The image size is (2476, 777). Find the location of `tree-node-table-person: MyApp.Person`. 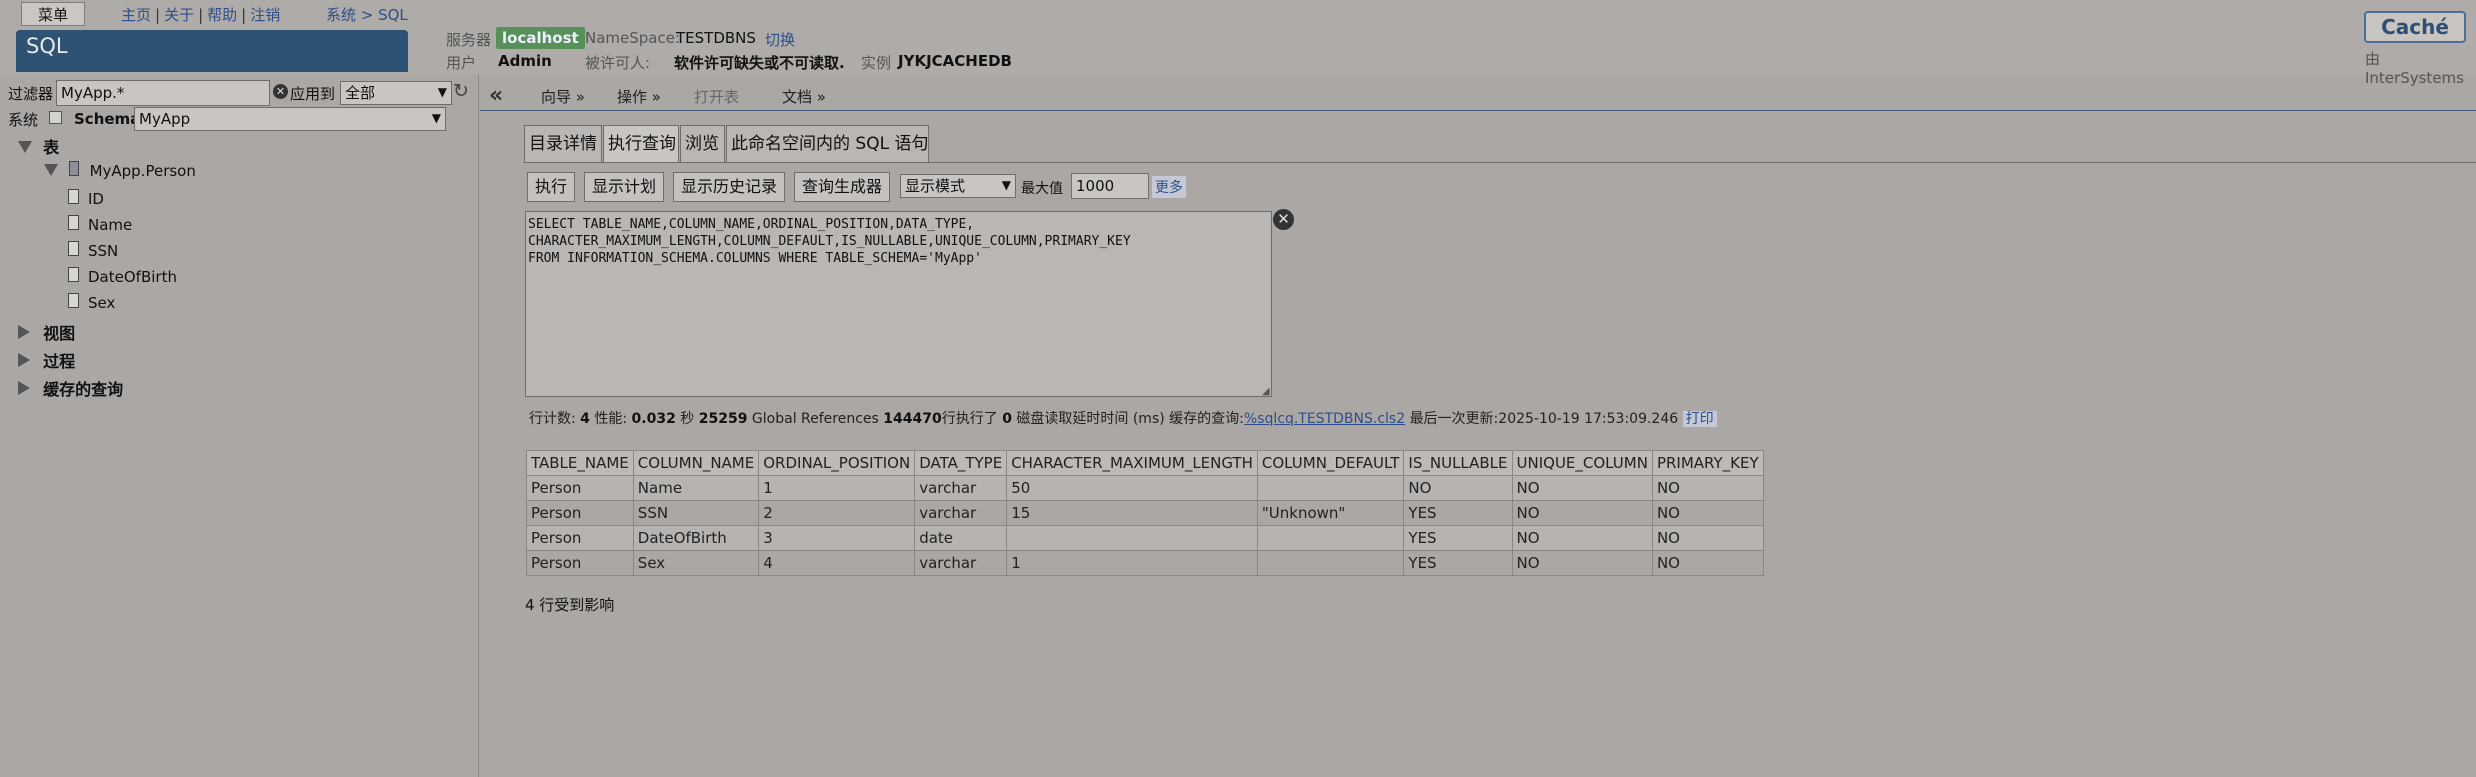

tree-node-table-person: MyApp.Person is located at coordinates (120, 170).